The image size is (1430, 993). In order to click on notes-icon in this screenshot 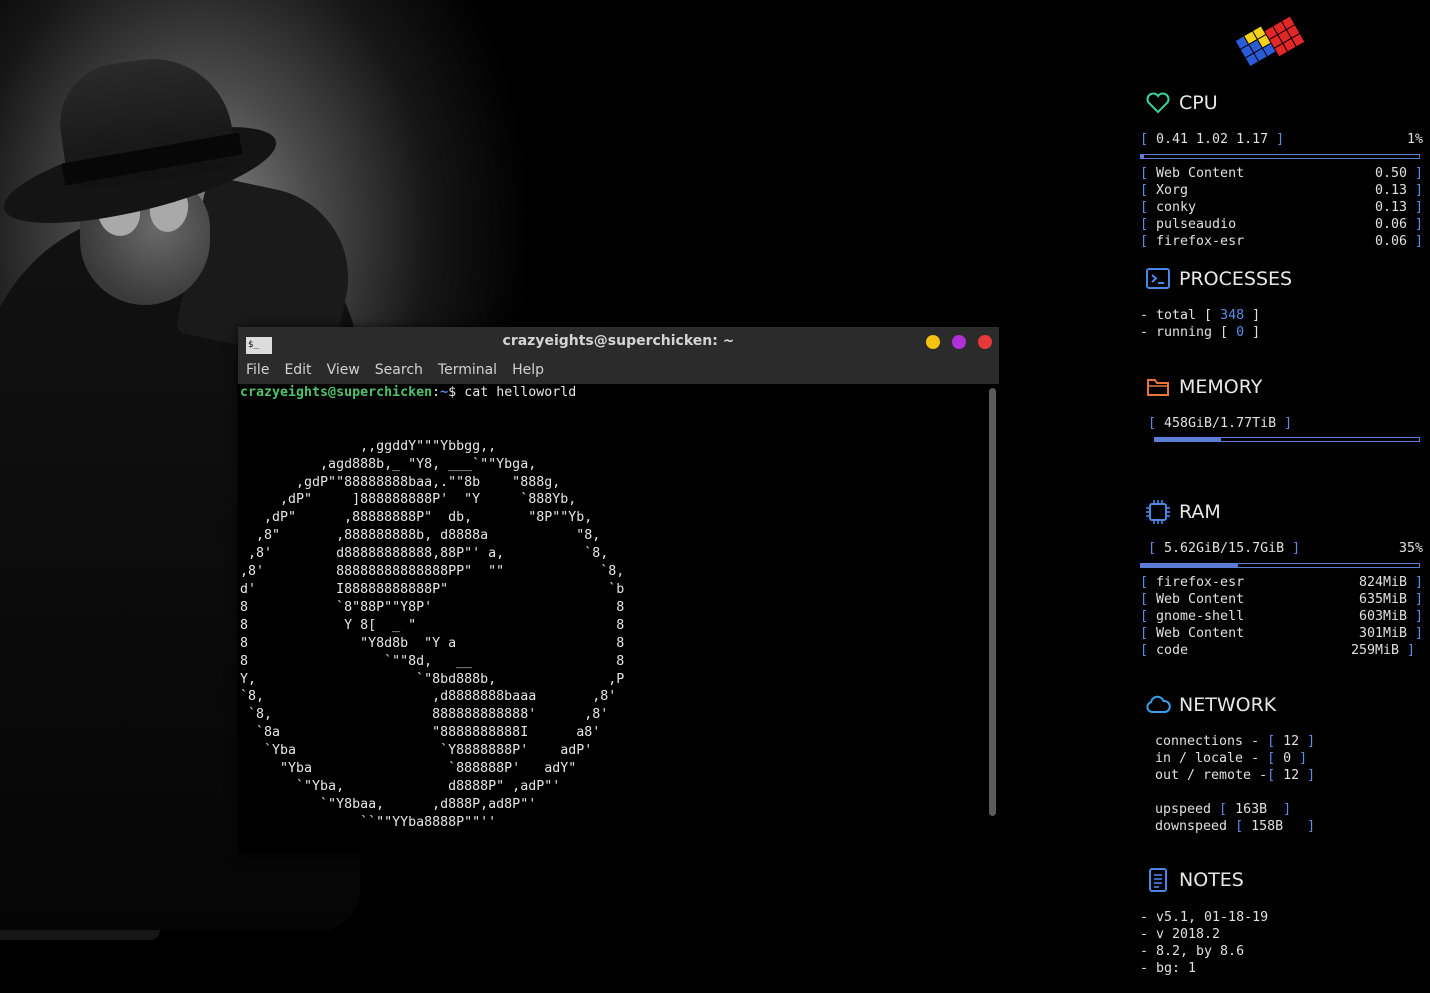, I will do `click(1158, 880)`.